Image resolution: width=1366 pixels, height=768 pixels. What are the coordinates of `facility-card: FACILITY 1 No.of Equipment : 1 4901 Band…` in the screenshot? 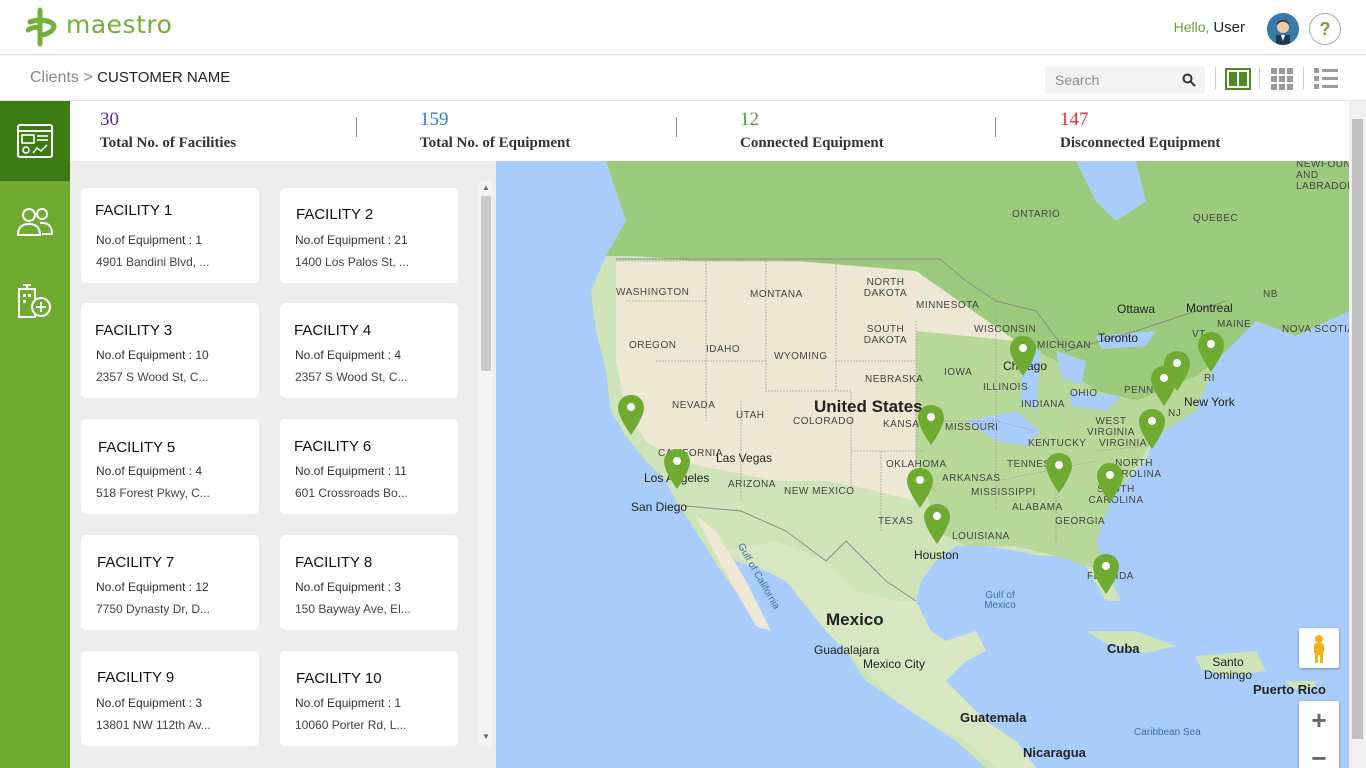 It's located at (170, 235).